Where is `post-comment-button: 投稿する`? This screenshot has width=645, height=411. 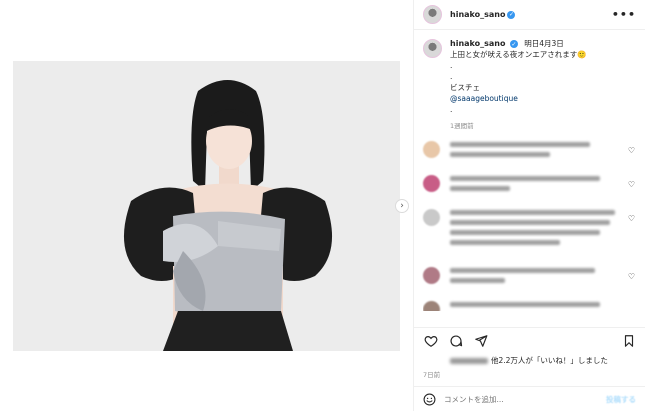
post-comment-button: 投稿する is located at coordinates (621, 399).